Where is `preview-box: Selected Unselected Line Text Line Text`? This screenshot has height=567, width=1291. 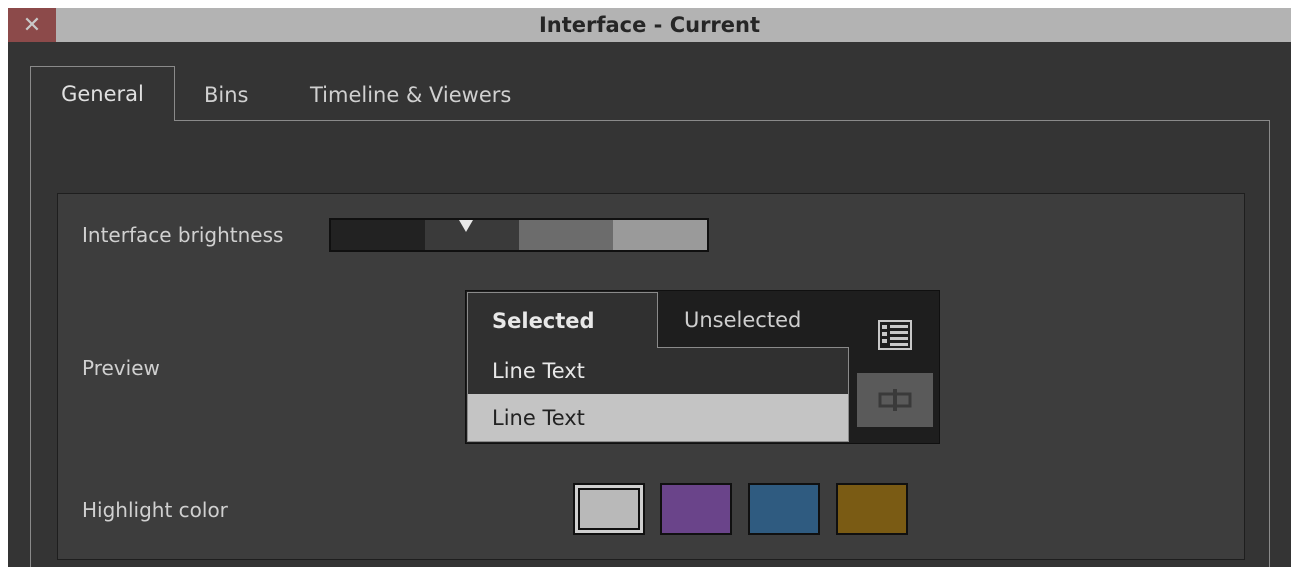 preview-box: Selected Unselected Line Text Line Text is located at coordinates (702, 367).